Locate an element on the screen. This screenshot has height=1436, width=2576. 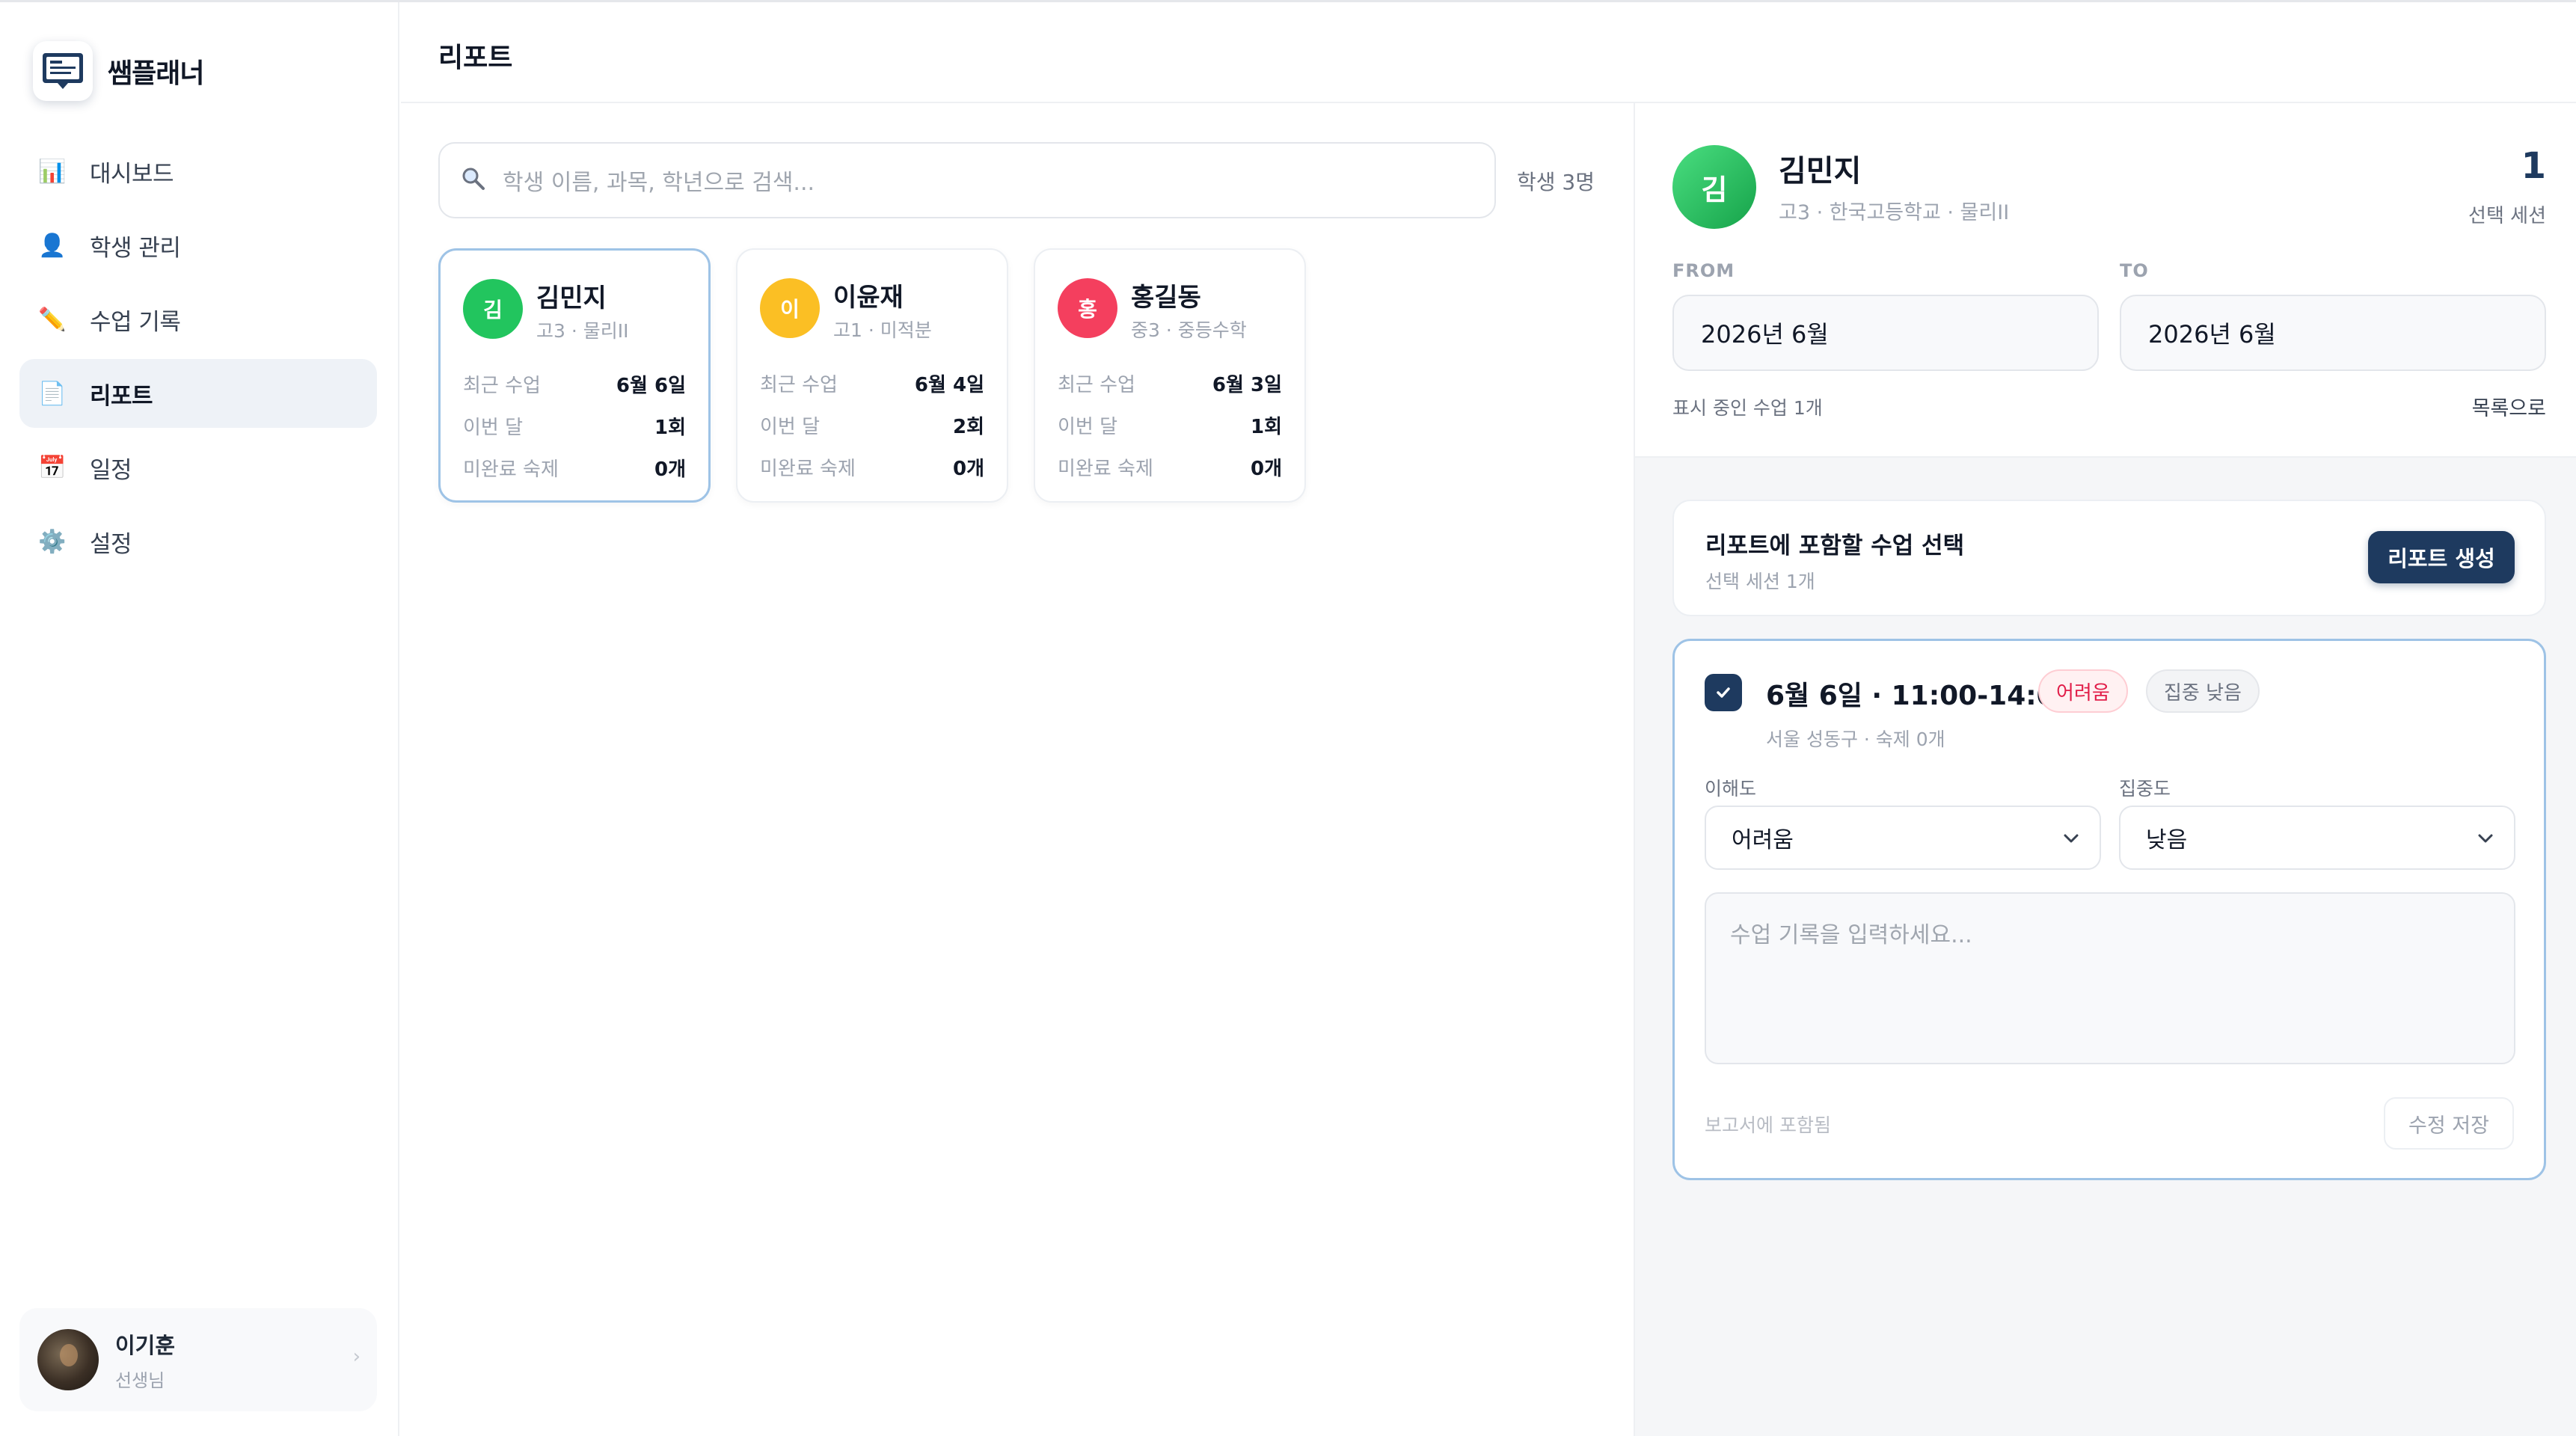
sidebar-item-5: ⚙️ 설정 is located at coordinates (198, 541).